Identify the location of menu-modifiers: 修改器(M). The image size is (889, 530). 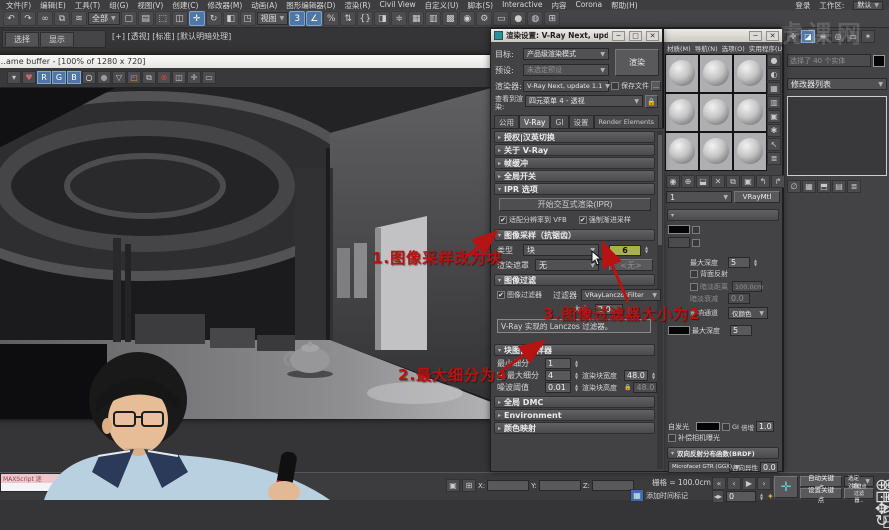
(224, 5).